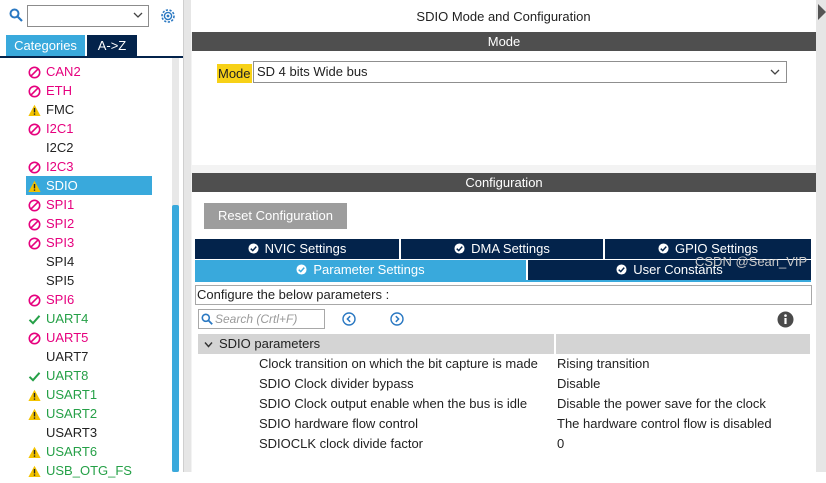 The image size is (826, 483). Describe the element at coordinates (89, 337) in the screenshot. I see `list-item-uart5: UART5` at that location.